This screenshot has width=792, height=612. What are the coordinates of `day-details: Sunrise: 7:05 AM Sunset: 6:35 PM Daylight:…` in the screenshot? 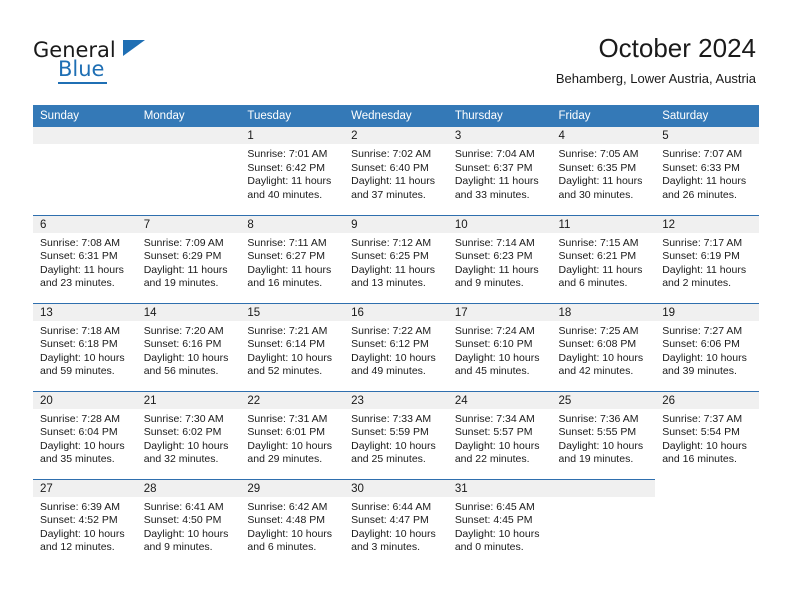 It's located at (604, 173).